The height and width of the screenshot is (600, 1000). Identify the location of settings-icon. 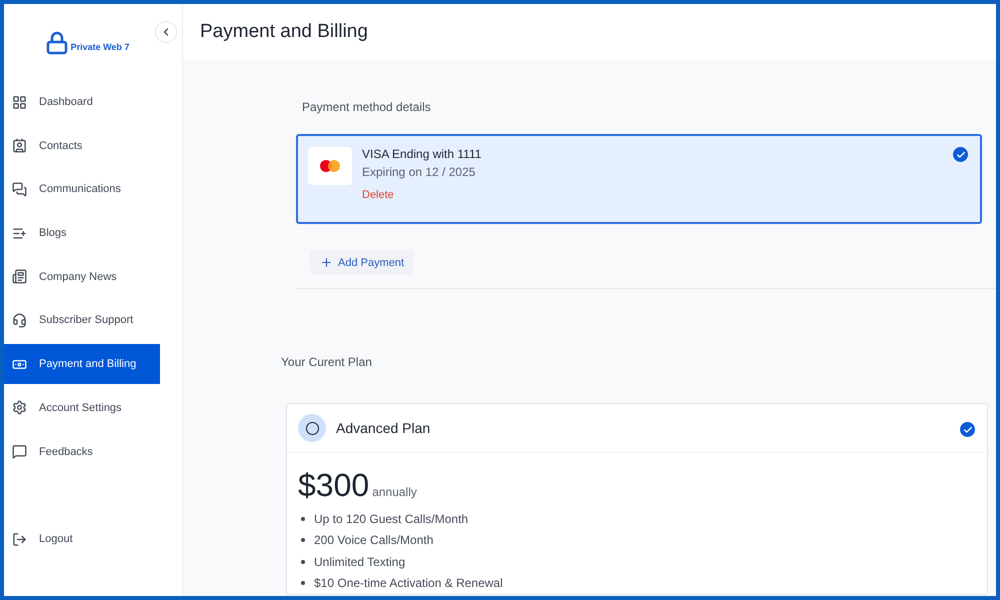
(19, 408).